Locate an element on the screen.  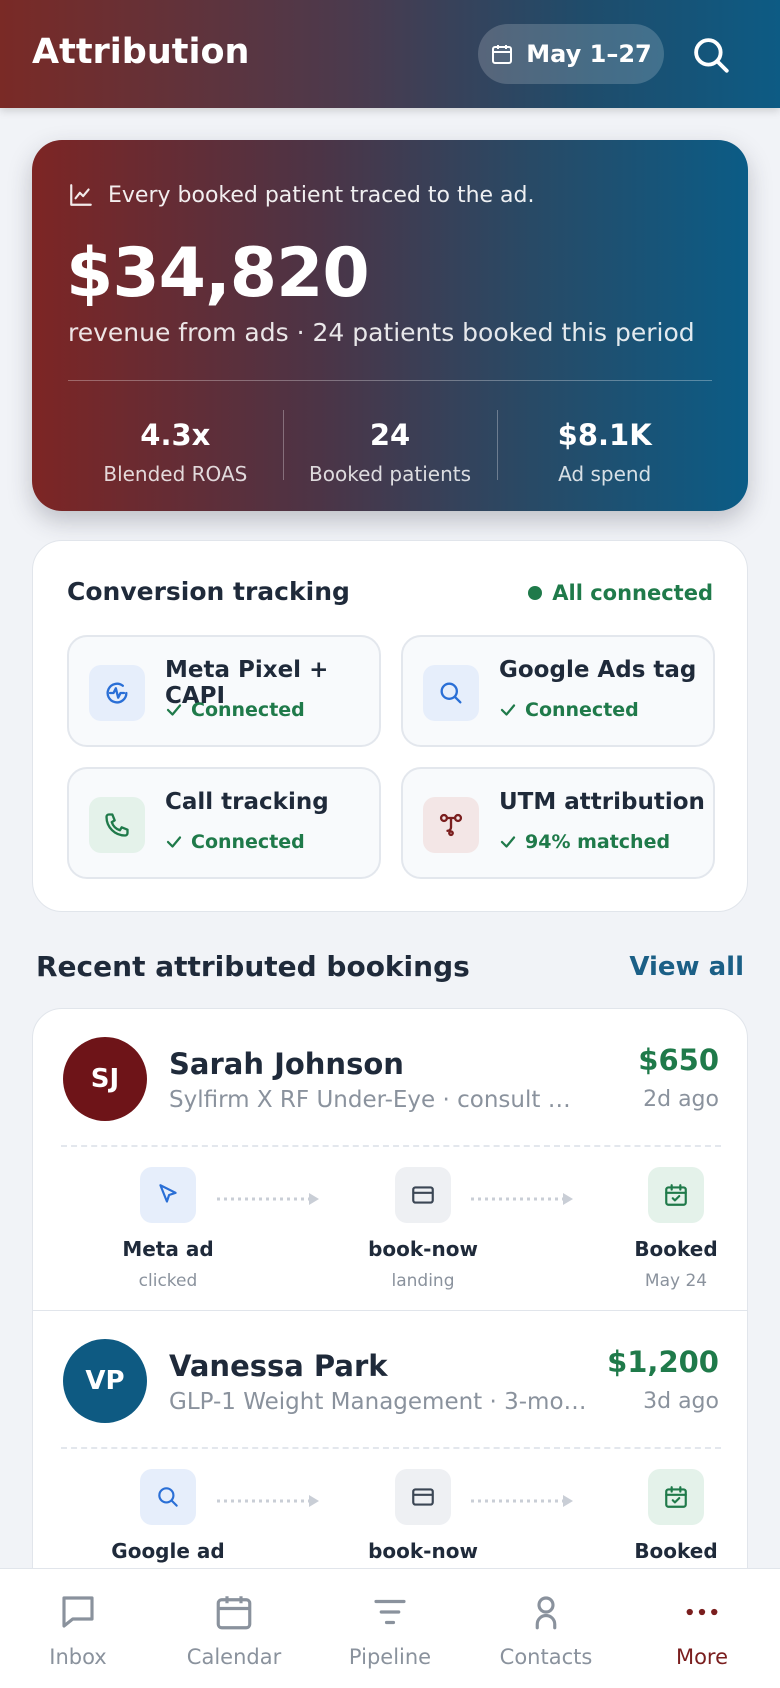
revenue-total: $34,820 is located at coordinates (218, 273).